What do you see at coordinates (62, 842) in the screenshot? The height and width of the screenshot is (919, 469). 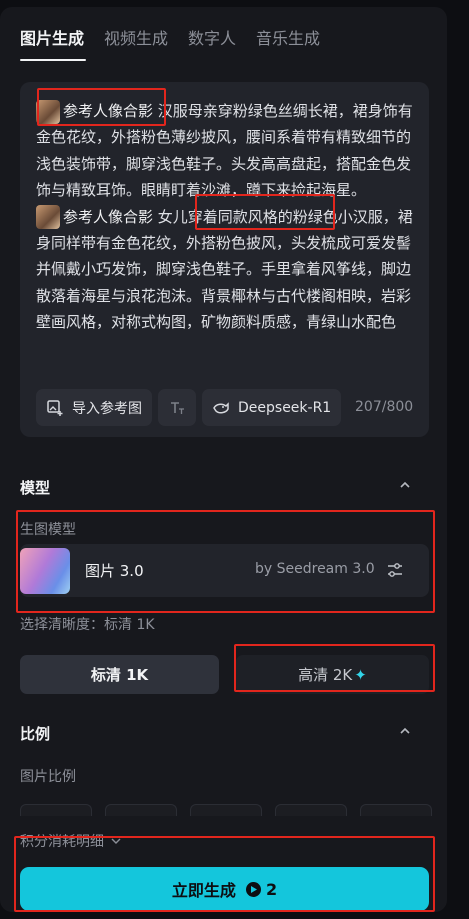 I see `credits-detail-label: 积分消耗明细` at bounding box center [62, 842].